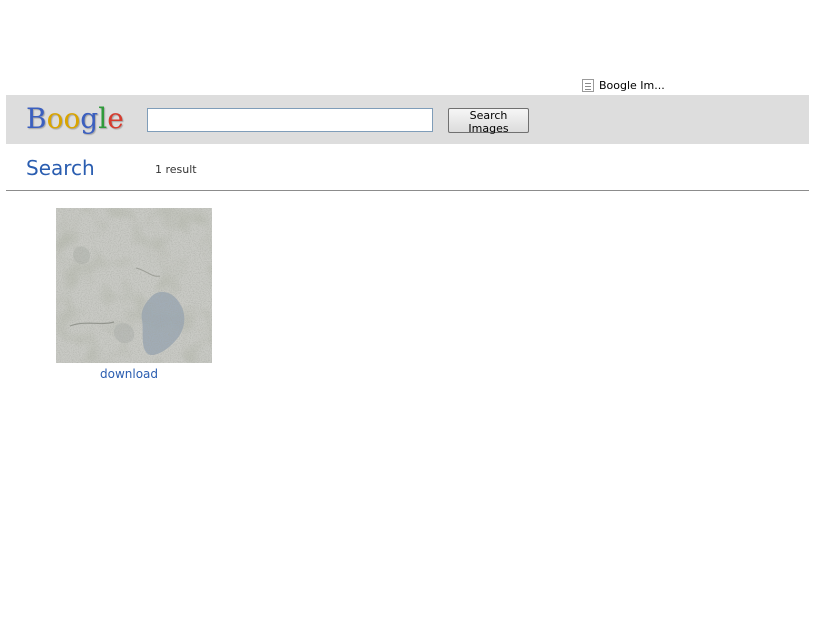 This screenshot has width=816, height=624. Describe the element at coordinates (290, 120) in the screenshot. I see `search-input` at that location.